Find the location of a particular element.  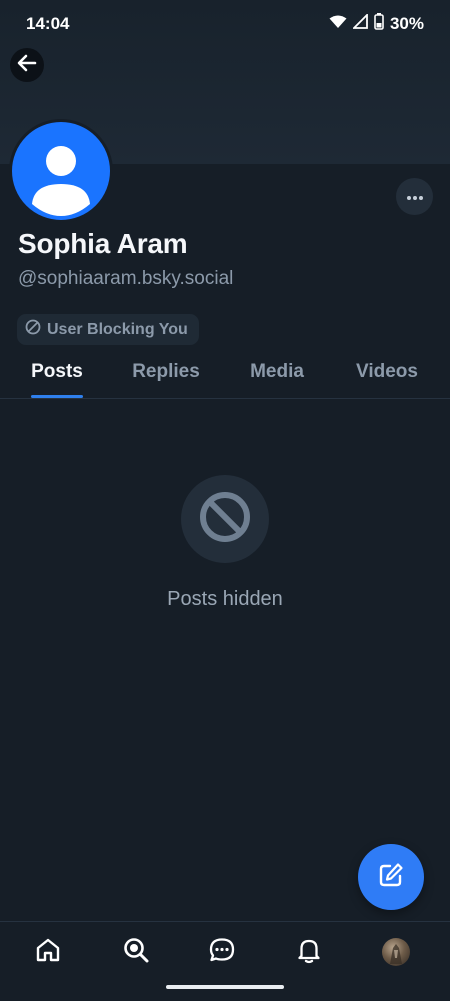

nav-notifications is located at coordinates (309, 952).